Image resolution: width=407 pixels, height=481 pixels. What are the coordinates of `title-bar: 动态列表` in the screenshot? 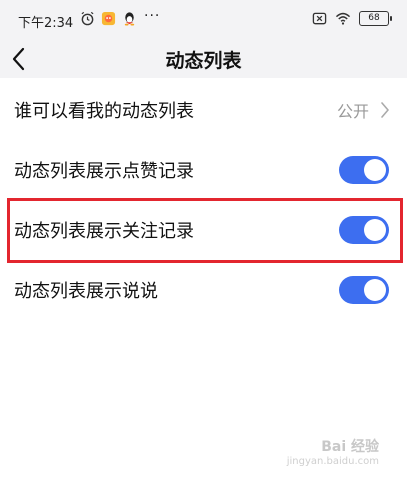 It's located at (203, 59).